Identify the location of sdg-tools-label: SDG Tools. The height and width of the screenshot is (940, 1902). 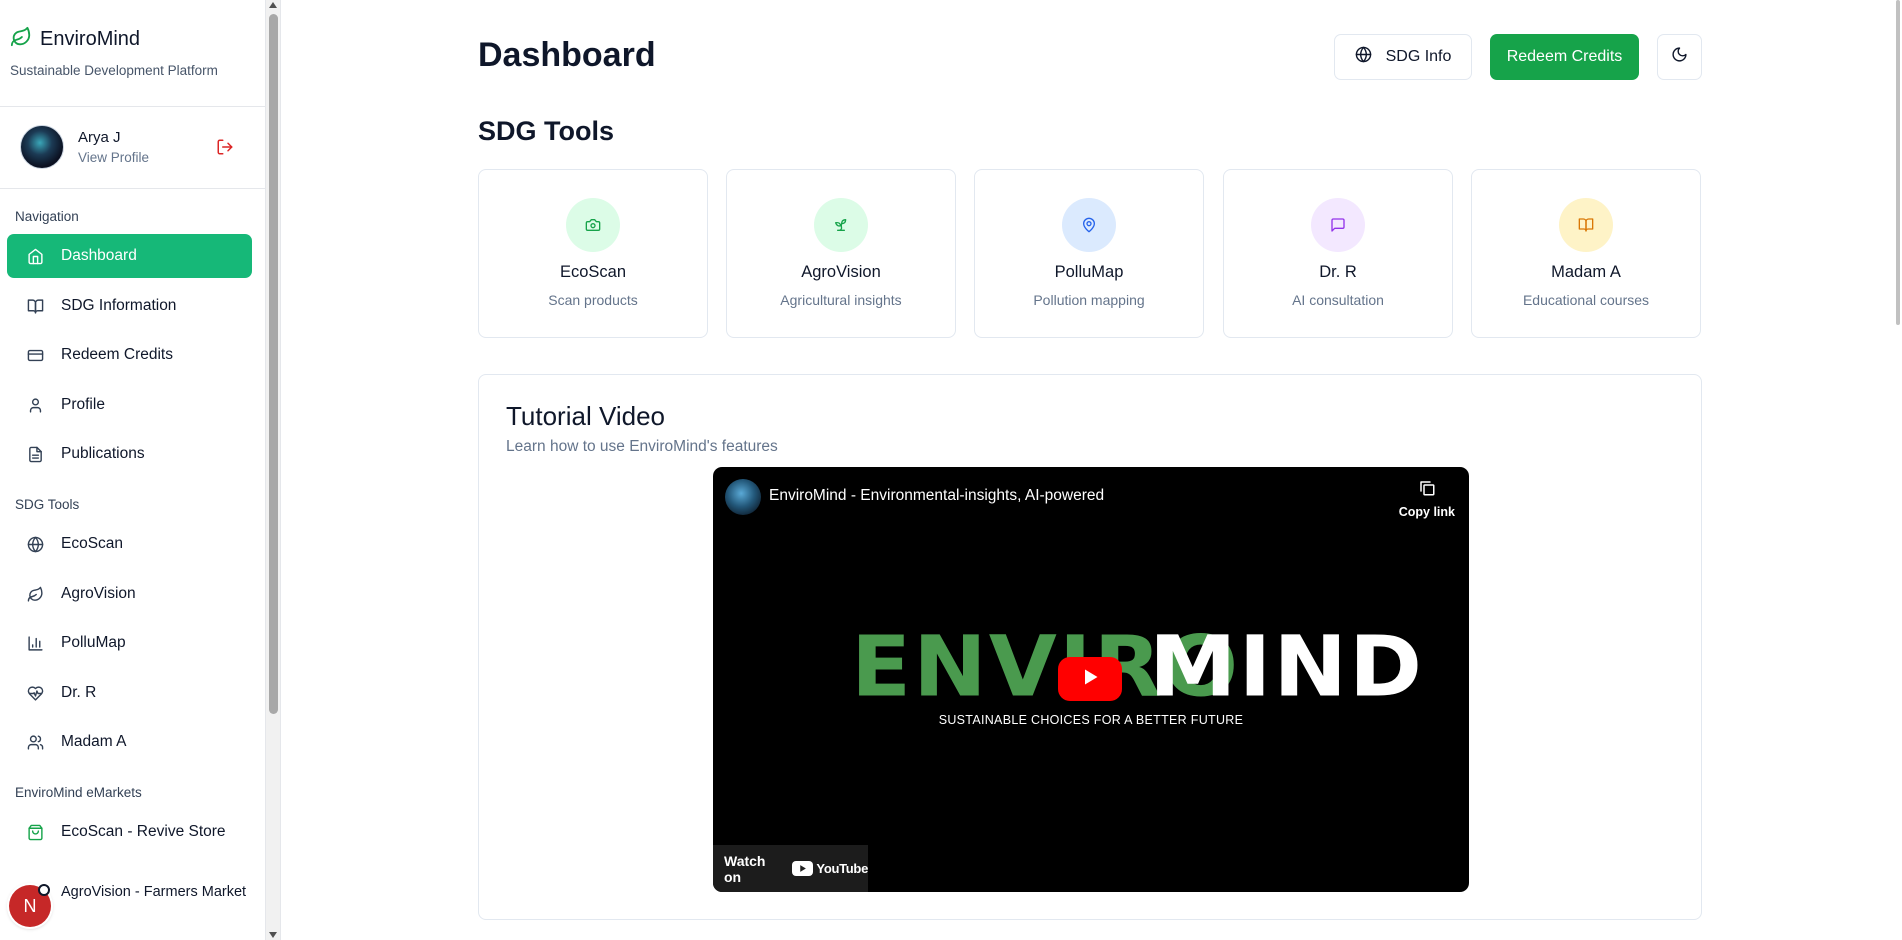
(47, 504).